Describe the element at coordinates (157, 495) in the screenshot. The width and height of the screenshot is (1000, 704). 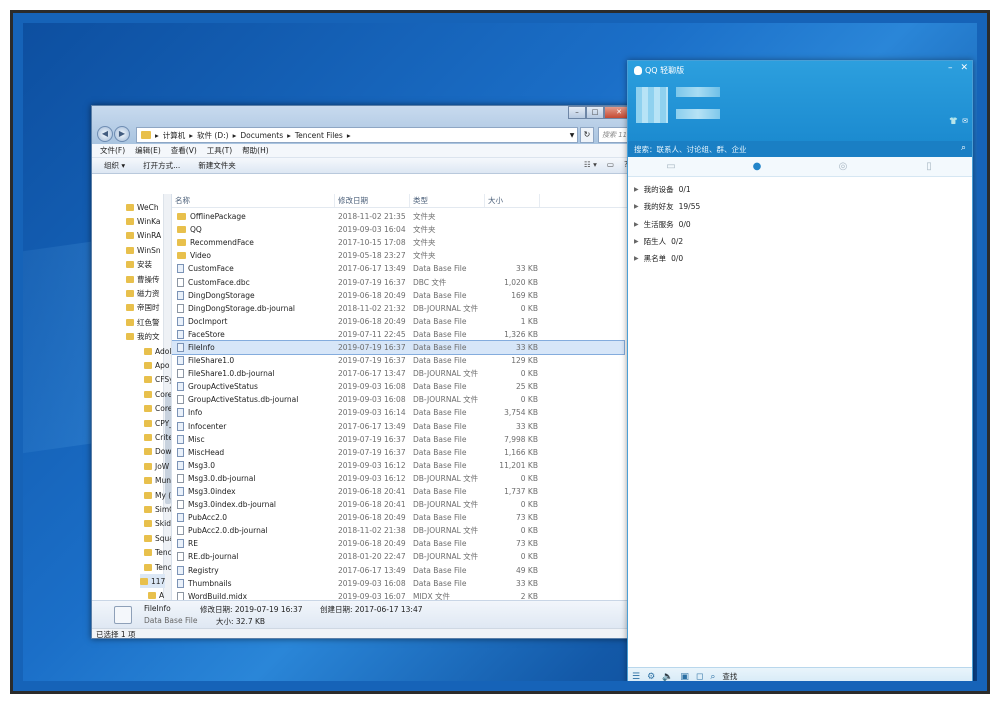
I see `nav-tree-item: My (` at that location.